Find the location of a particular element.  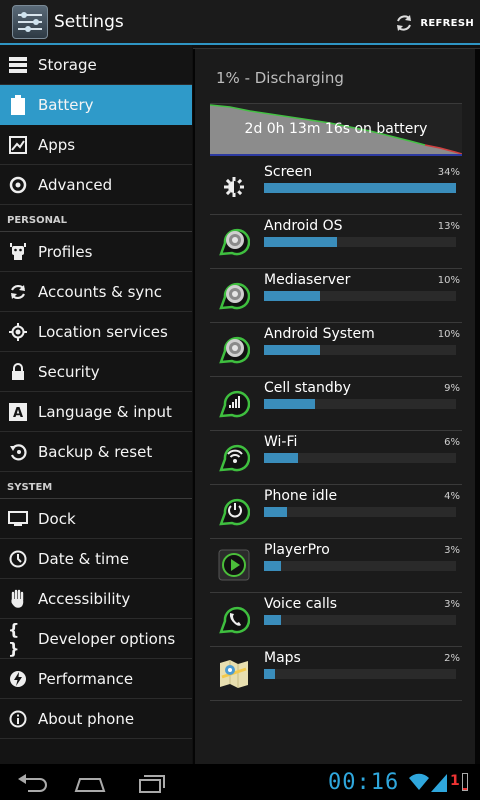

back-button is located at coordinates (34, 783).